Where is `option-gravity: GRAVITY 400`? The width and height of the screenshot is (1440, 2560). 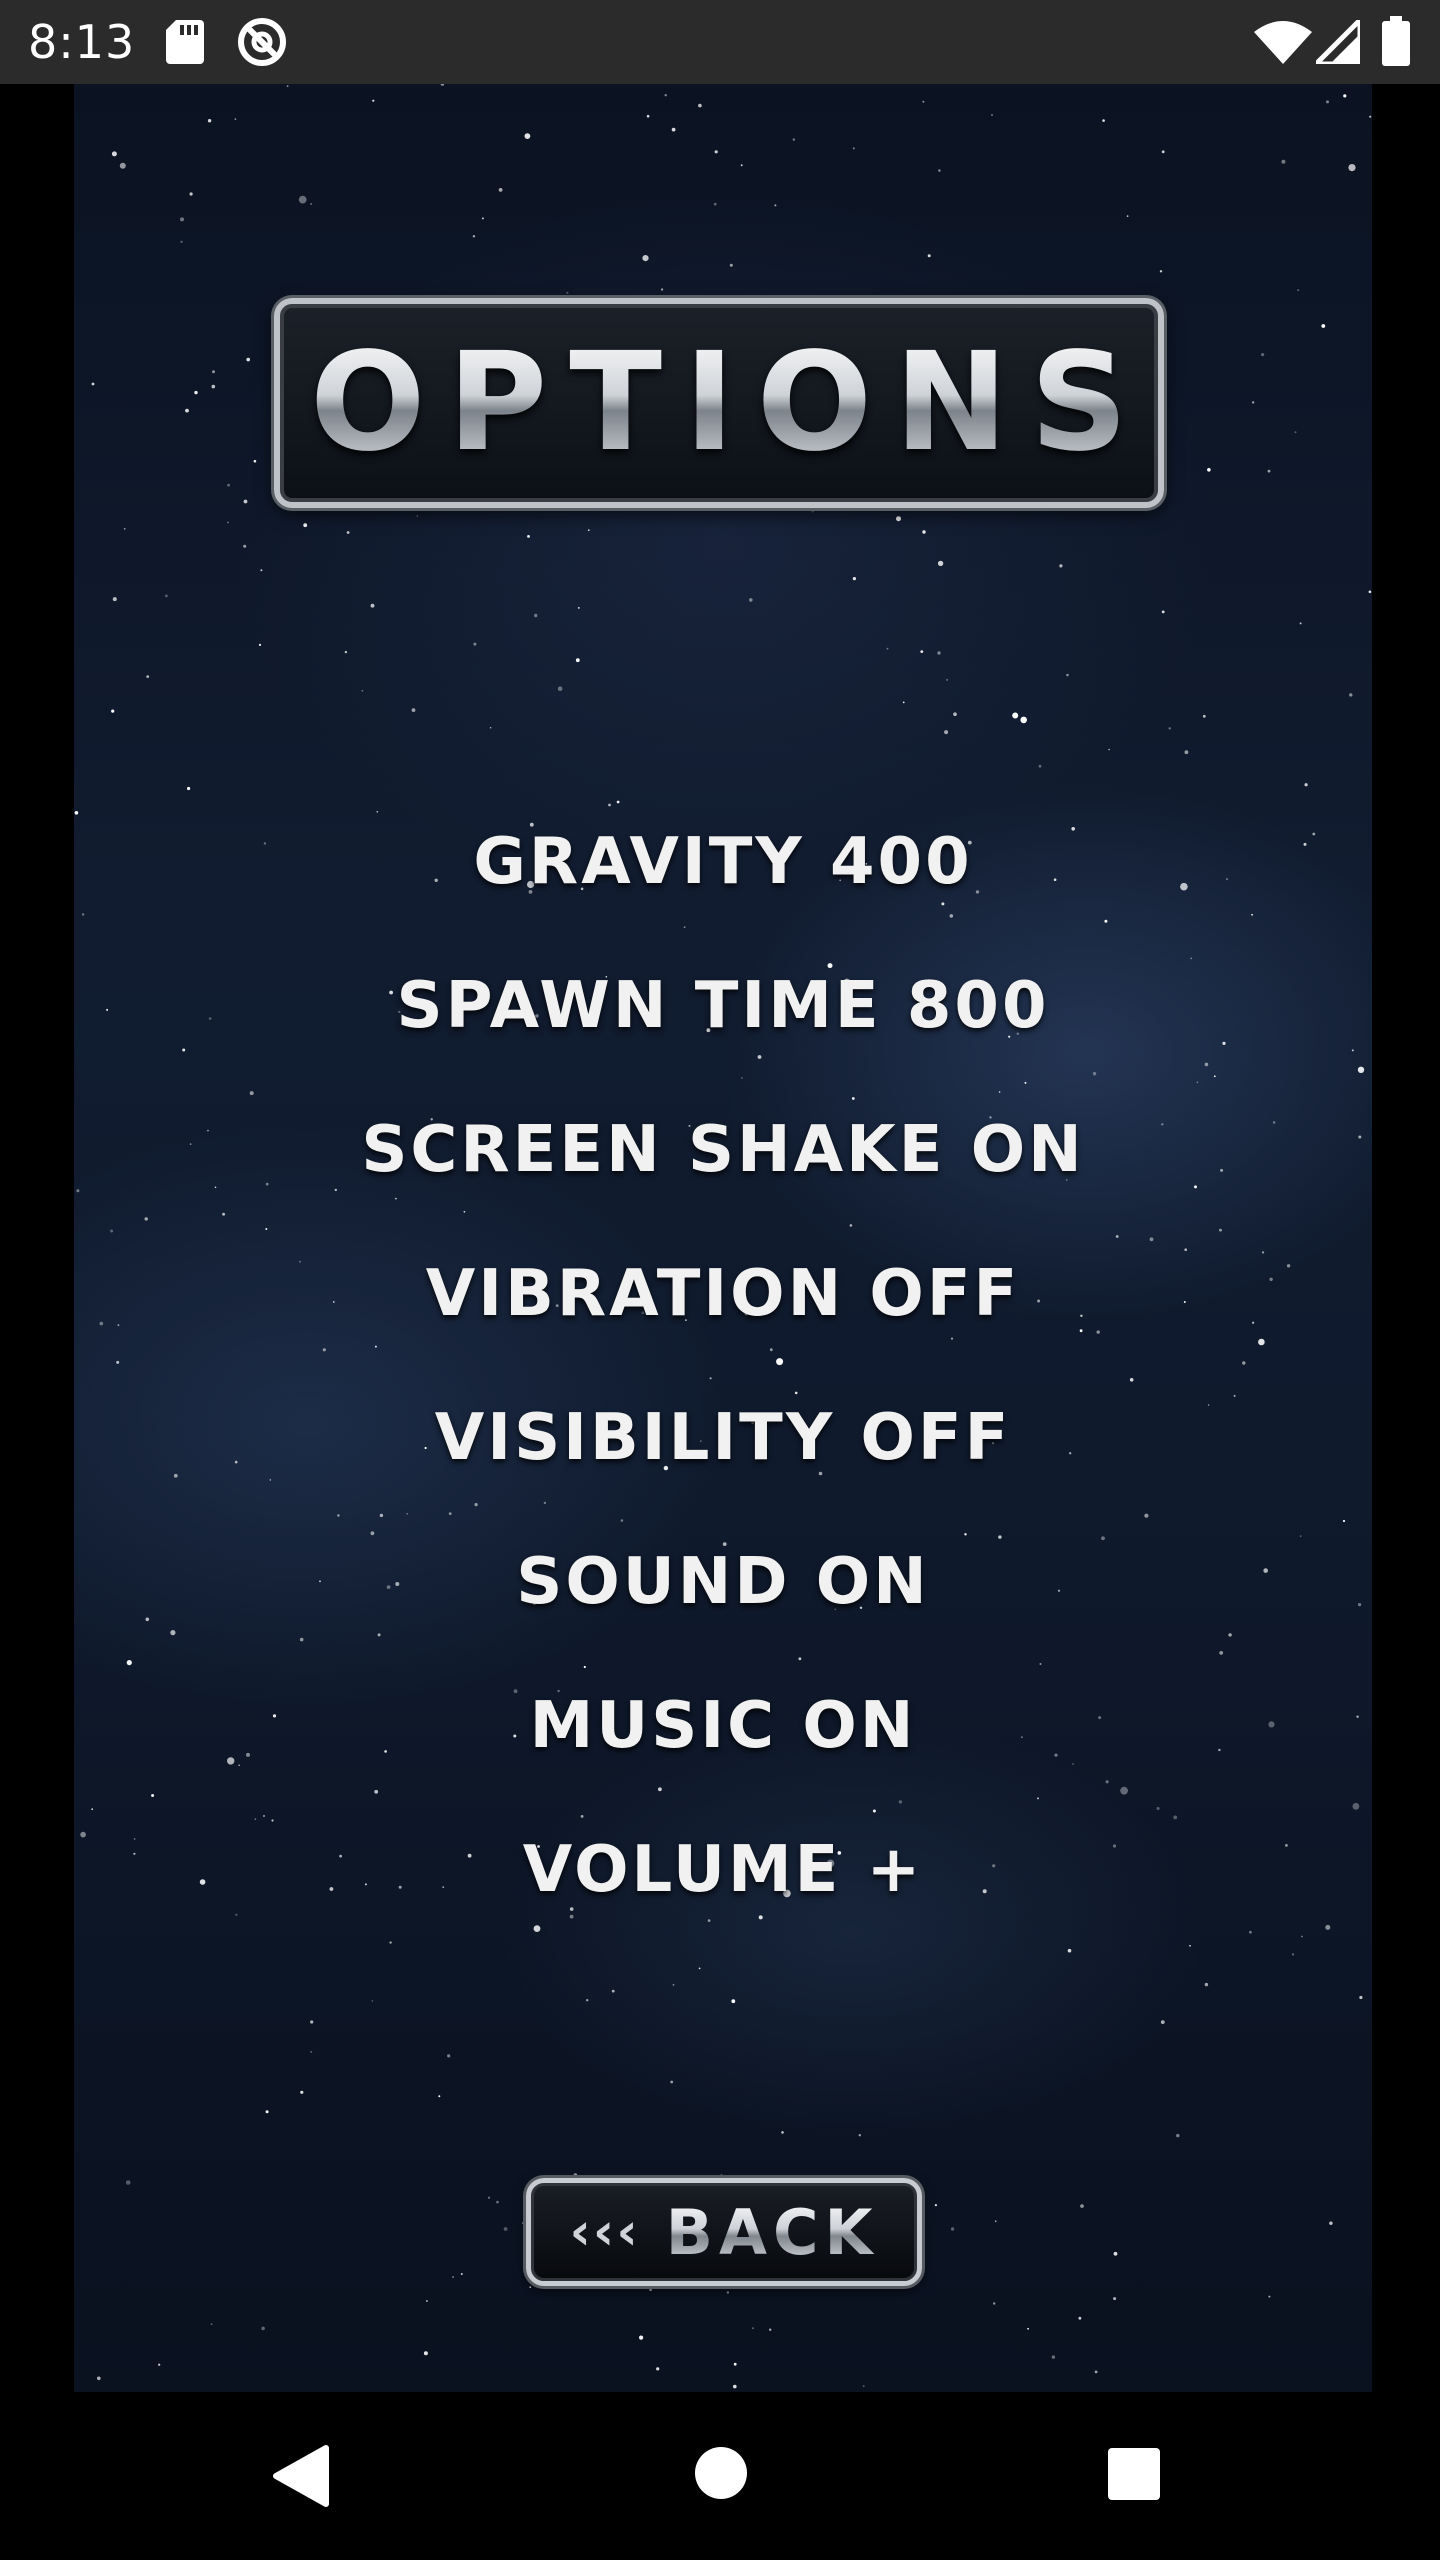
option-gravity: GRAVITY 400 is located at coordinates (723, 862).